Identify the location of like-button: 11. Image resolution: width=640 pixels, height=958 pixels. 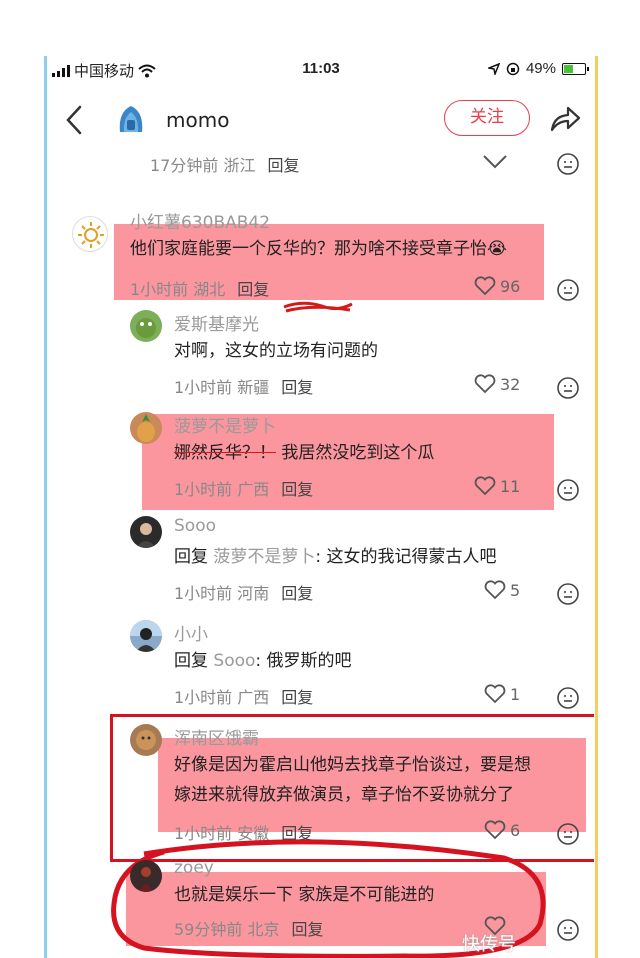
(497, 486).